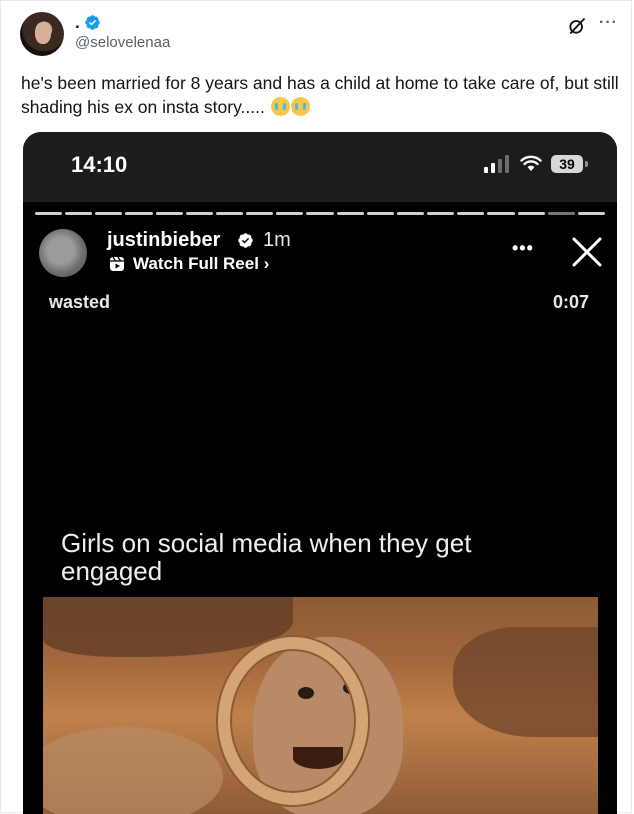 The image size is (634, 814). I want to click on story-age: 1m, so click(277, 240).